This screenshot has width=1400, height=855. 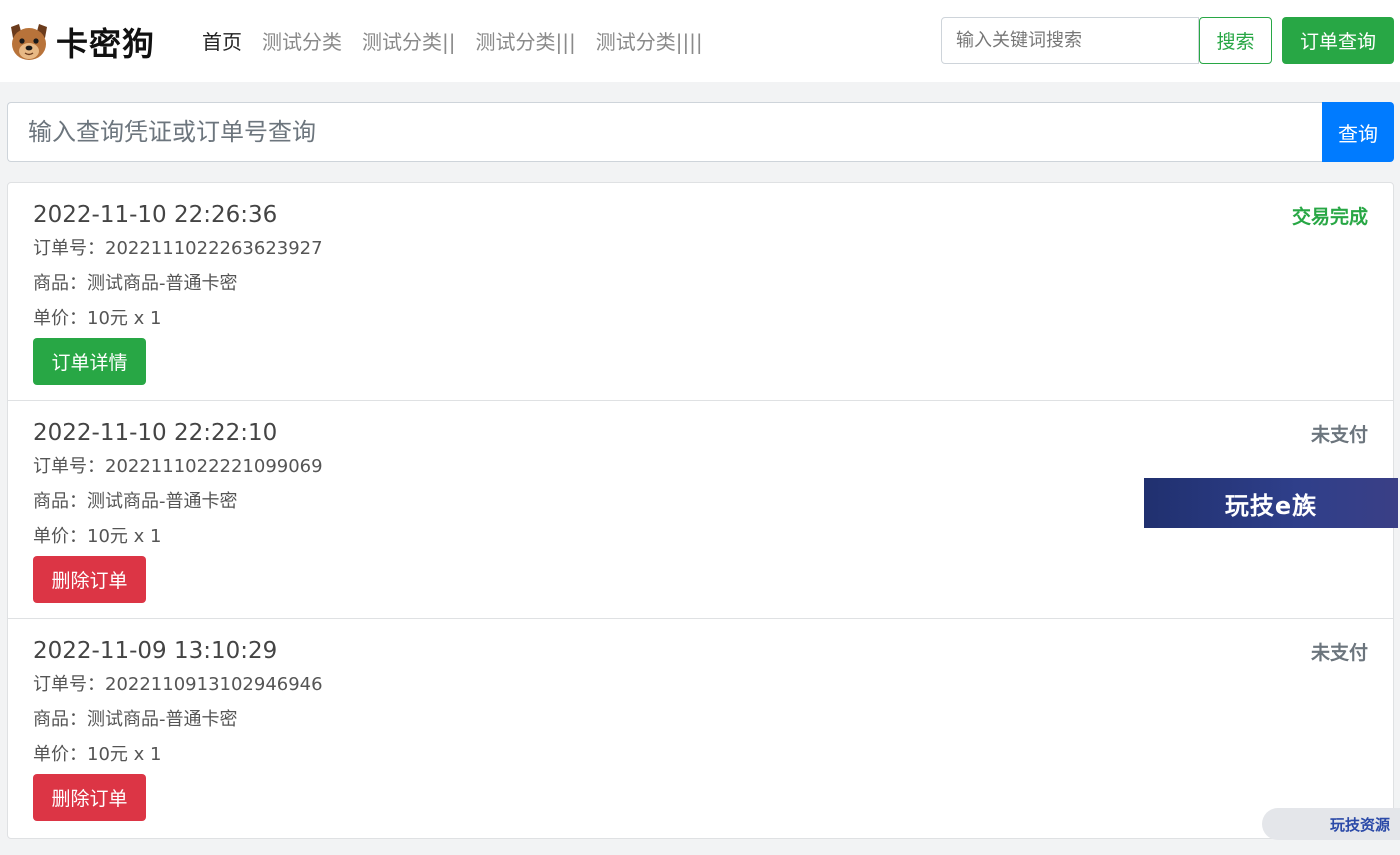 What do you see at coordinates (29, 42) in the screenshot?
I see `dog-face-icon` at bounding box center [29, 42].